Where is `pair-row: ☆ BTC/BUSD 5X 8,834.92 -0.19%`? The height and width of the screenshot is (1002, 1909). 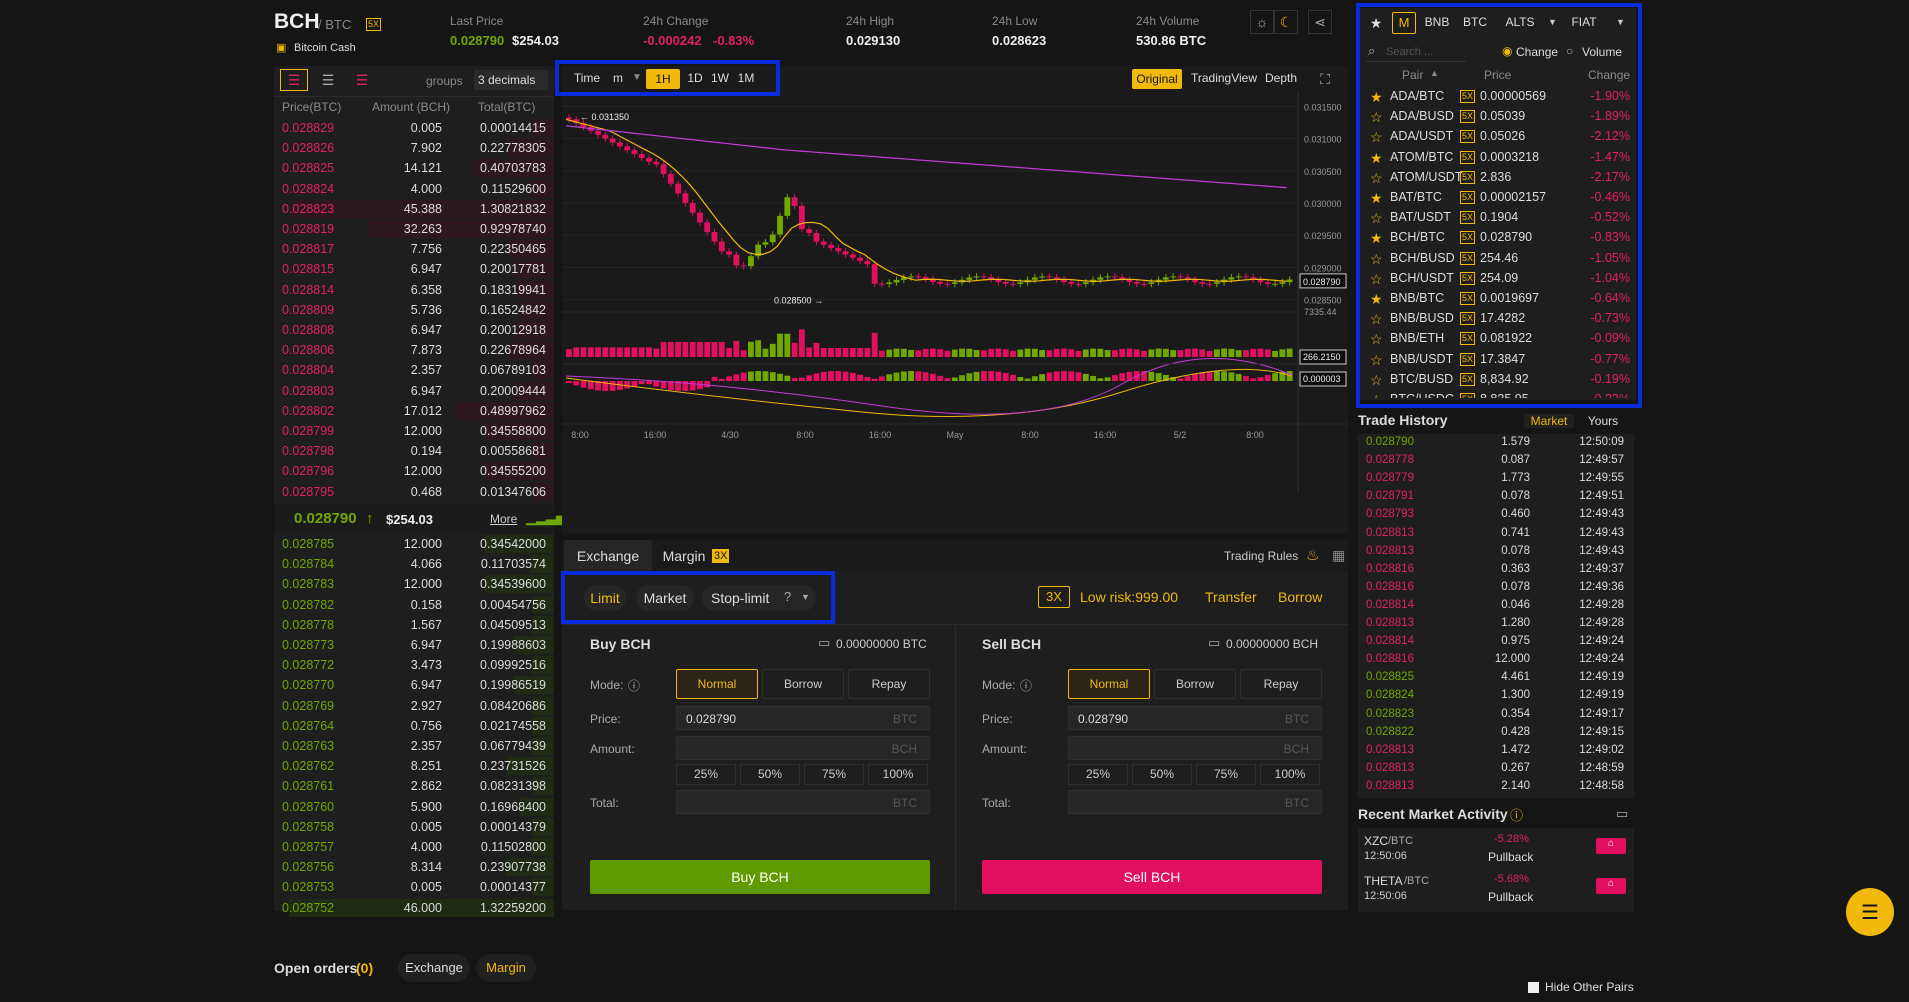 pair-row: ☆ BTC/BUSD 5X 8,834.92 -0.19% is located at coordinates (1498, 379).